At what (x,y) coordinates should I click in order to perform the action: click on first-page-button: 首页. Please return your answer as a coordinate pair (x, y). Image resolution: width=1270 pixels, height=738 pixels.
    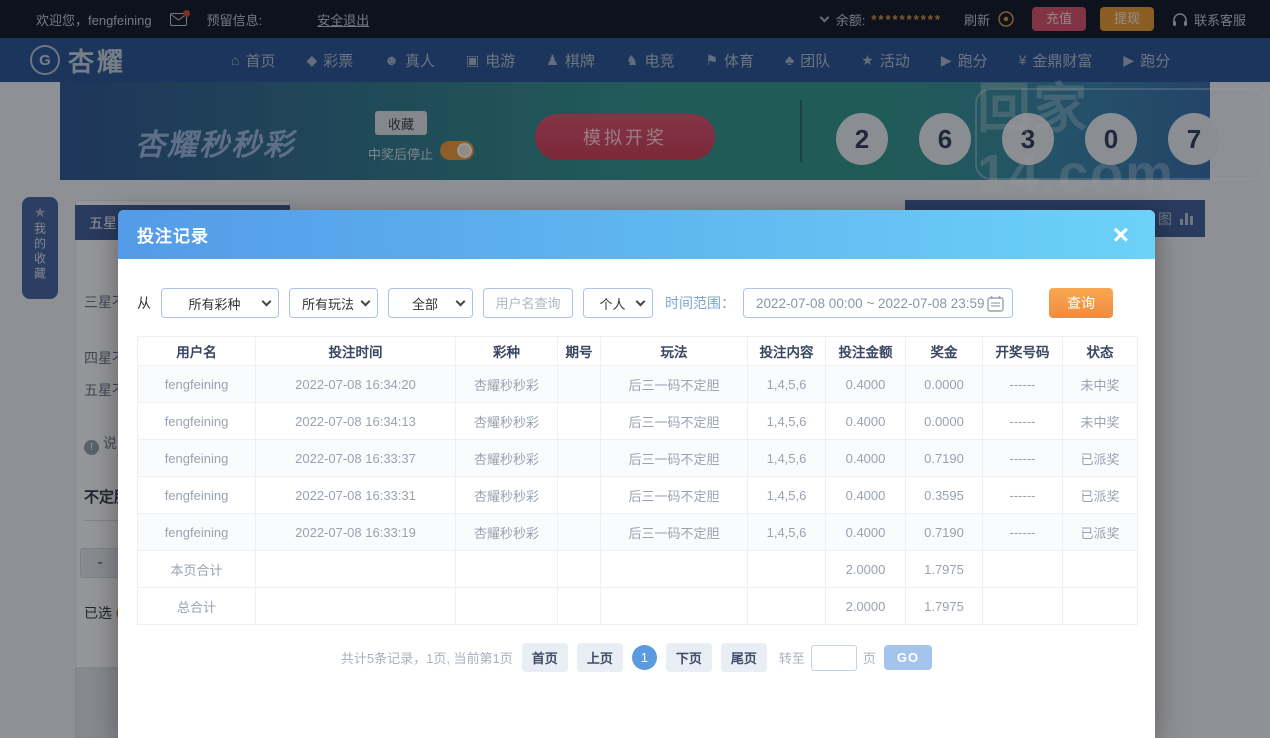
    Looking at the image, I should click on (544, 657).